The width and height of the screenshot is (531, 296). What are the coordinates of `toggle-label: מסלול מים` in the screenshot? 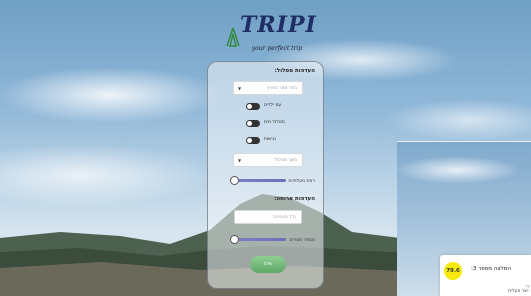 It's located at (274, 122).